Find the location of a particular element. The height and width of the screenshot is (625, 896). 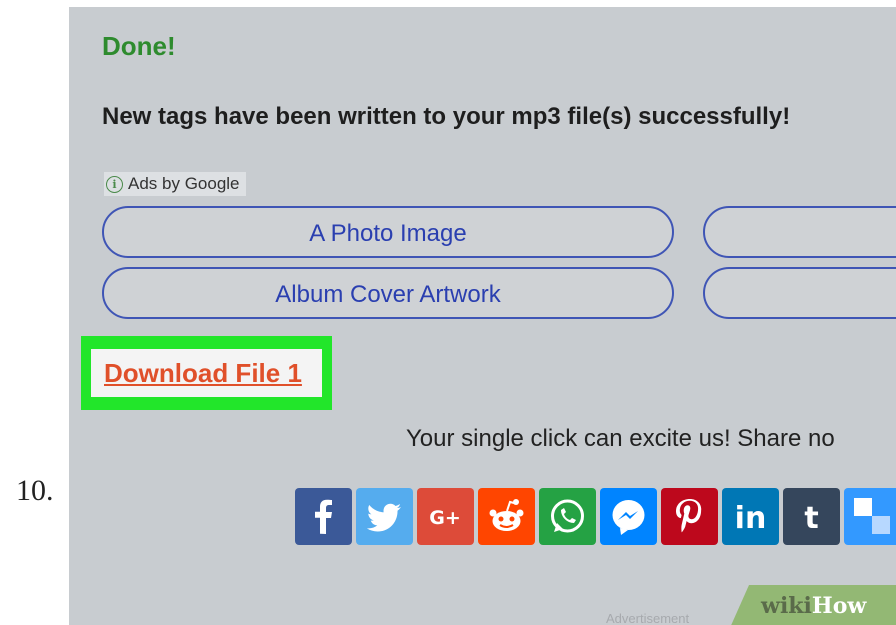

wikihow-logo: wikiHow is located at coordinates (814, 606).